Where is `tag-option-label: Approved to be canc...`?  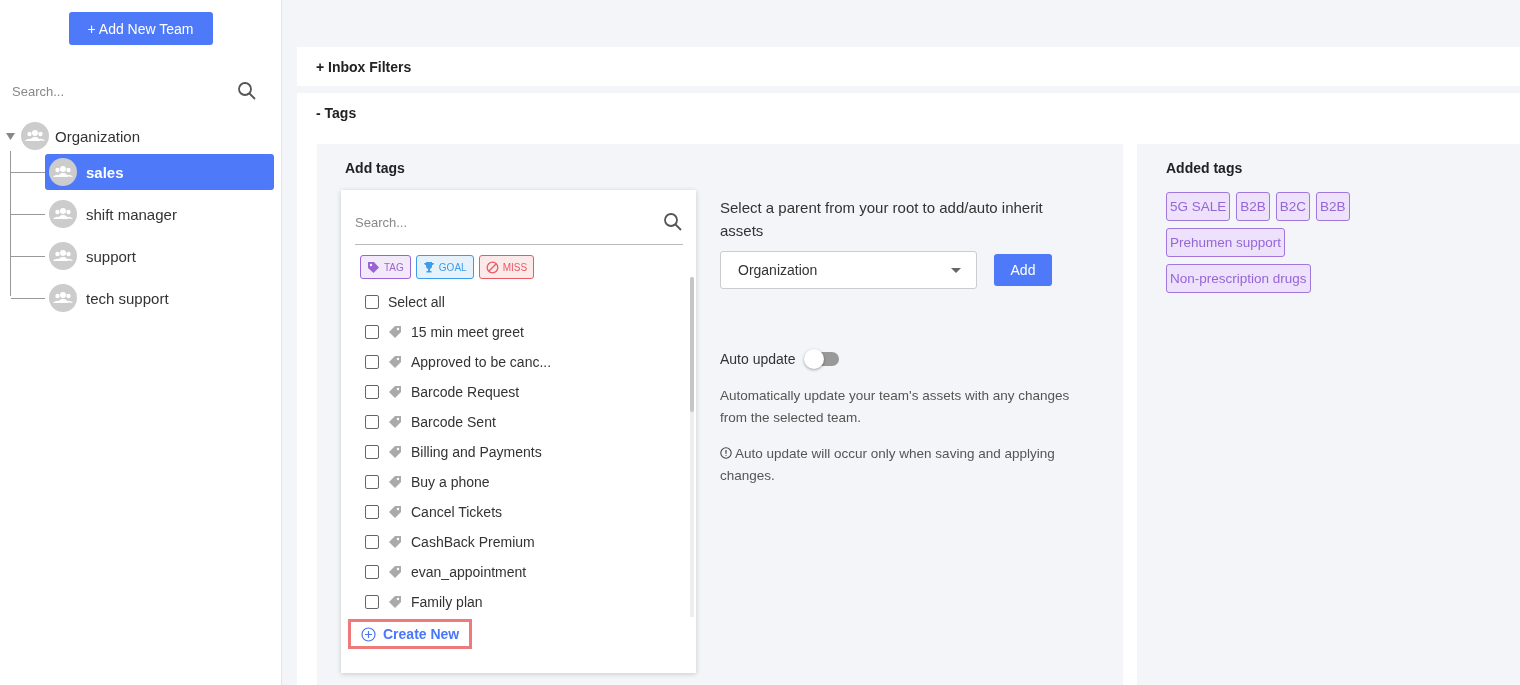
tag-option-label: Approved to be canc... is located at coordinates (481, 362).